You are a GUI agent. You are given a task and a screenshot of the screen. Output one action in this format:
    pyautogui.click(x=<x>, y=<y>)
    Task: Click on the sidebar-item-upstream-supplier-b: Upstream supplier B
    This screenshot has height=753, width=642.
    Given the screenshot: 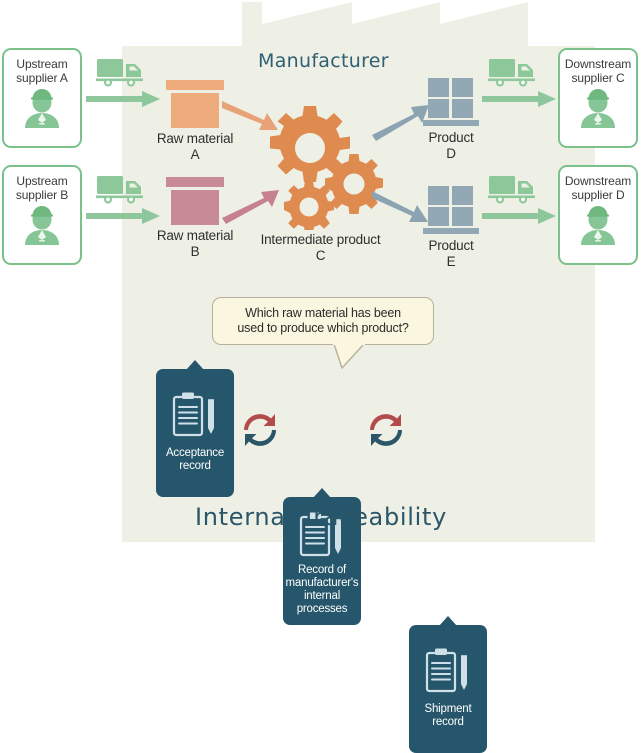 What is the action you would take?
    pyautogui.click(x=42, y=215)
    